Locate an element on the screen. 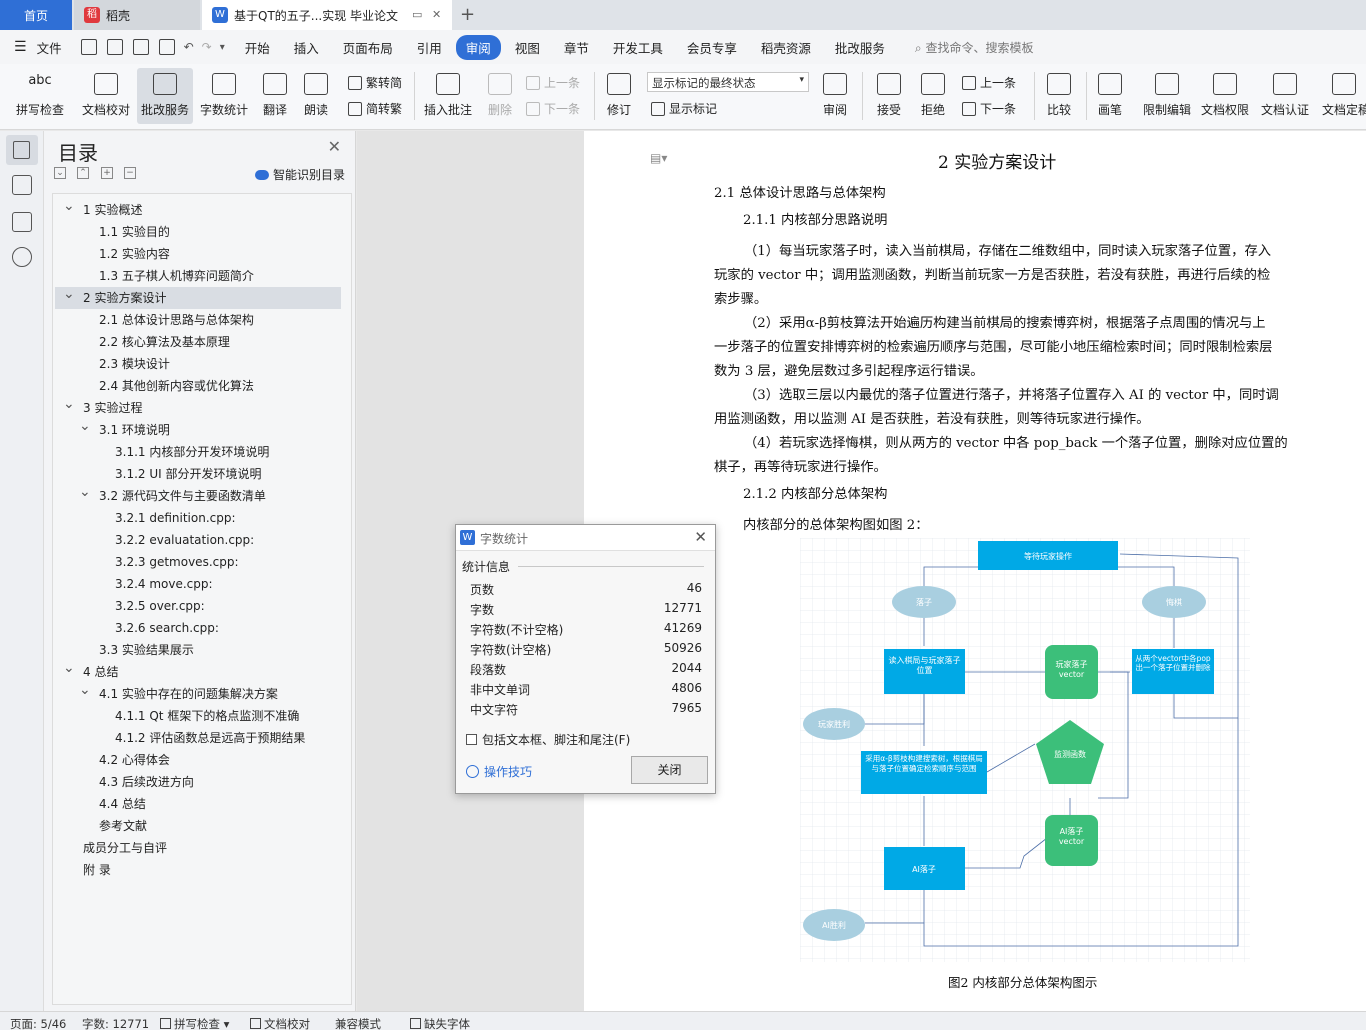  menu-review-service: 批改服务 is located at coordinates (860, 47).